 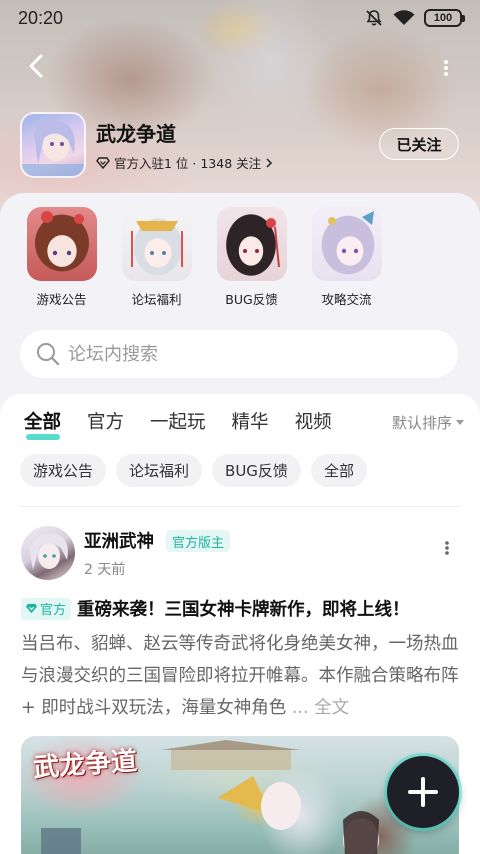 I want to click on forum-search-box, so click(x=239, y=354).